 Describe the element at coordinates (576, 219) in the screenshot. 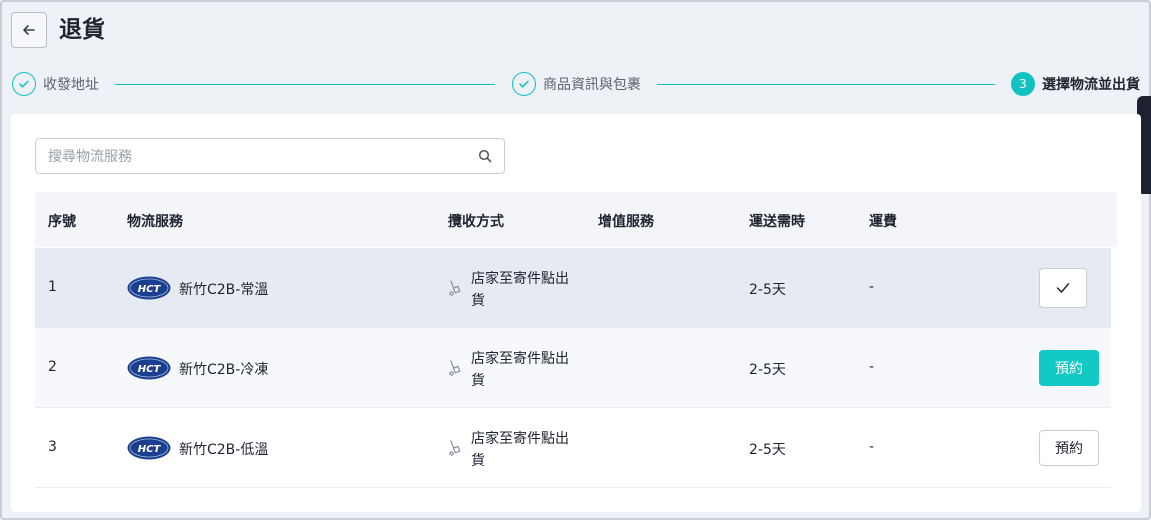

I see `table-header: 序號 物流服務 攬收方式 增值服務 運送需時 運費` at that location.